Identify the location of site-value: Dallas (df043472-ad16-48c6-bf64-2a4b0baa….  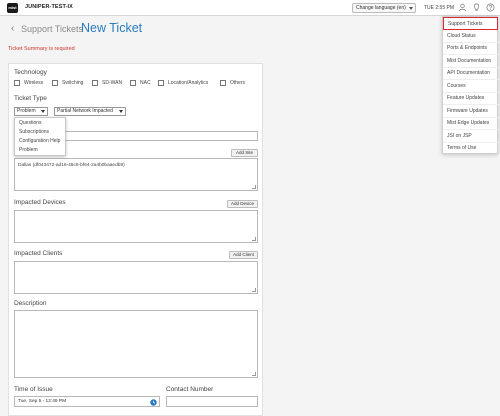
(71, 165).